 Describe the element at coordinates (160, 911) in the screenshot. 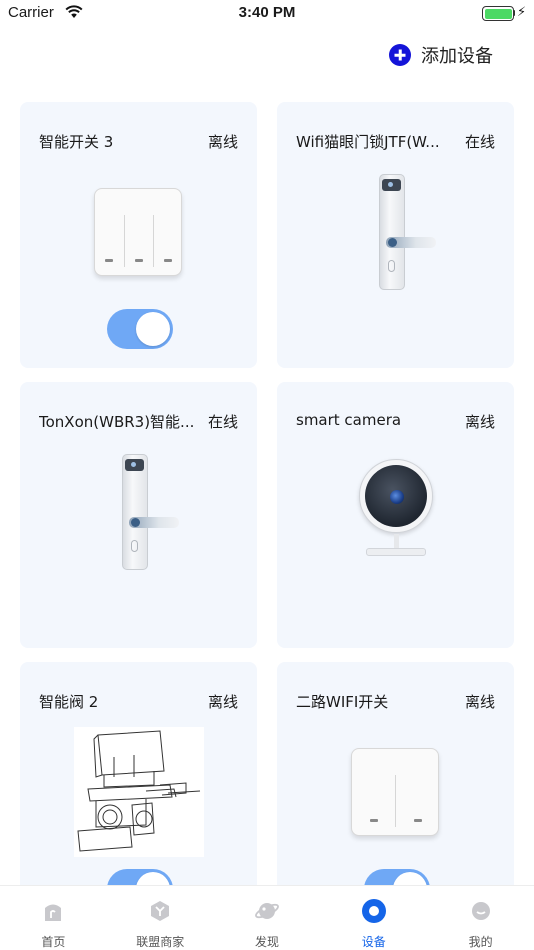

I see `merchant-icon` at that location.